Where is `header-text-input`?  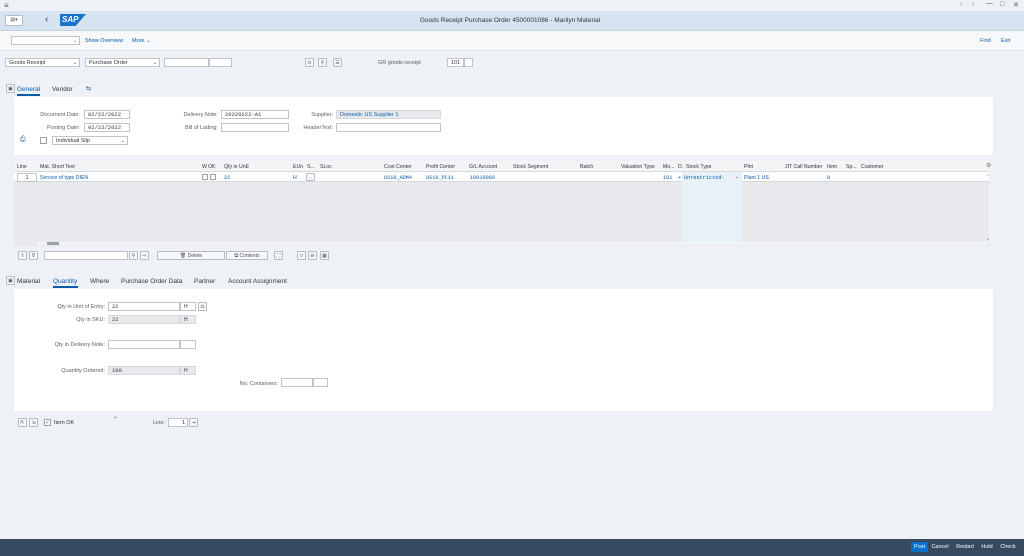
header-text-input is located at coordinates (388, 127).